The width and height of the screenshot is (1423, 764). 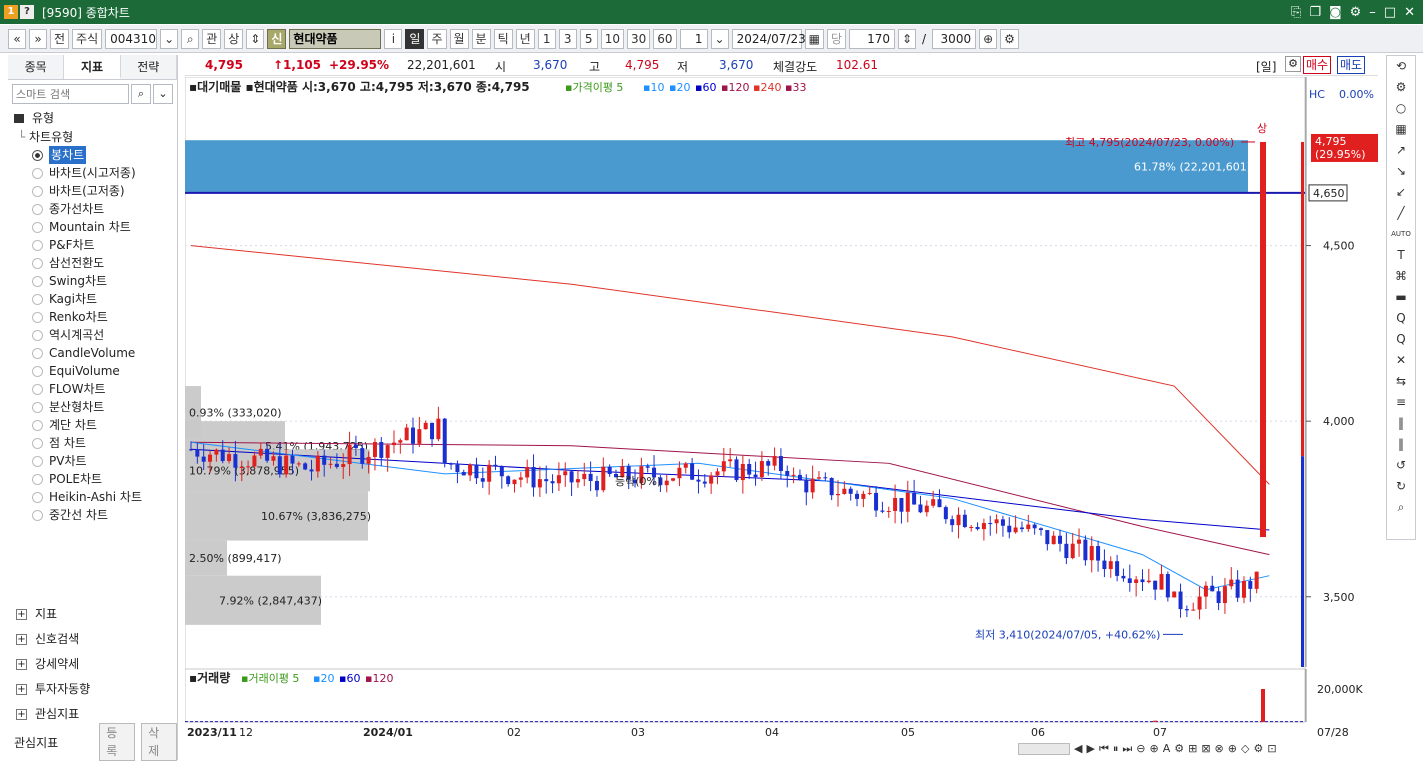 I want to click on tool-icon-2: ○, so click(x=1401, y=108).